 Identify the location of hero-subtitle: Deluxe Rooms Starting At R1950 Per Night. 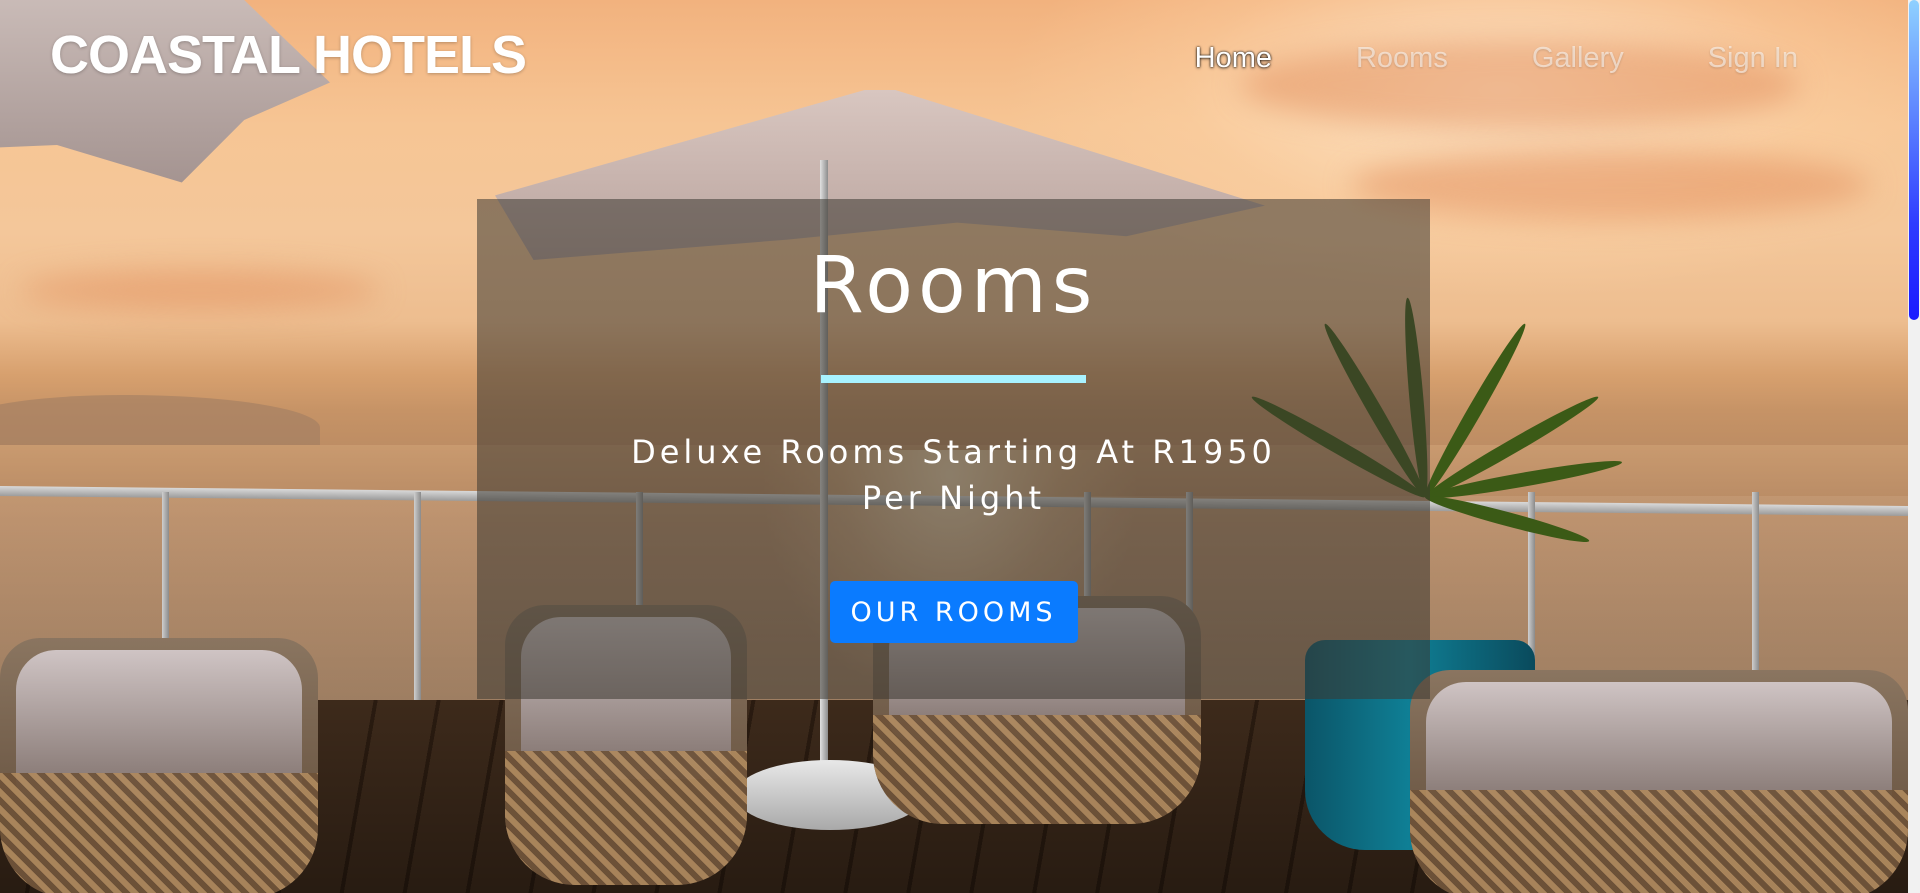
(953, 475).